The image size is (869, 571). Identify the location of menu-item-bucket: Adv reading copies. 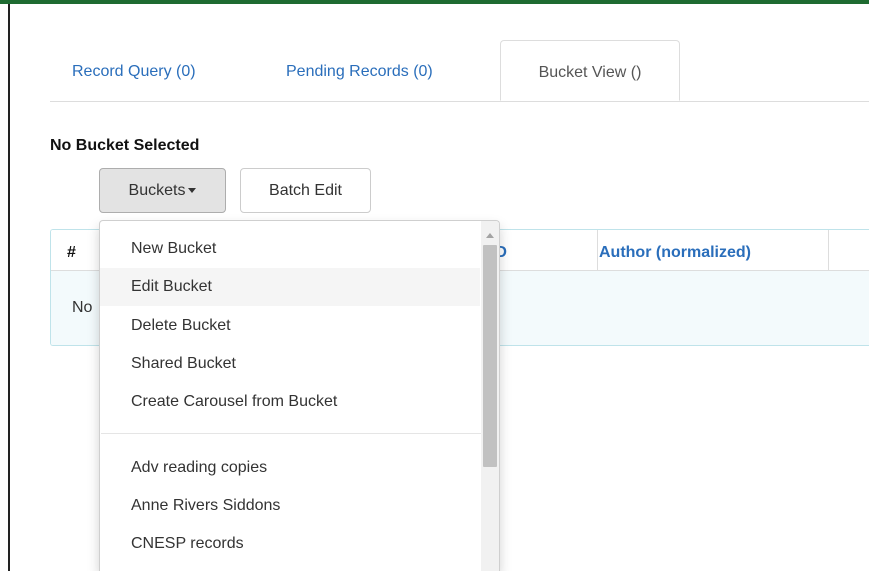
(290, 468).